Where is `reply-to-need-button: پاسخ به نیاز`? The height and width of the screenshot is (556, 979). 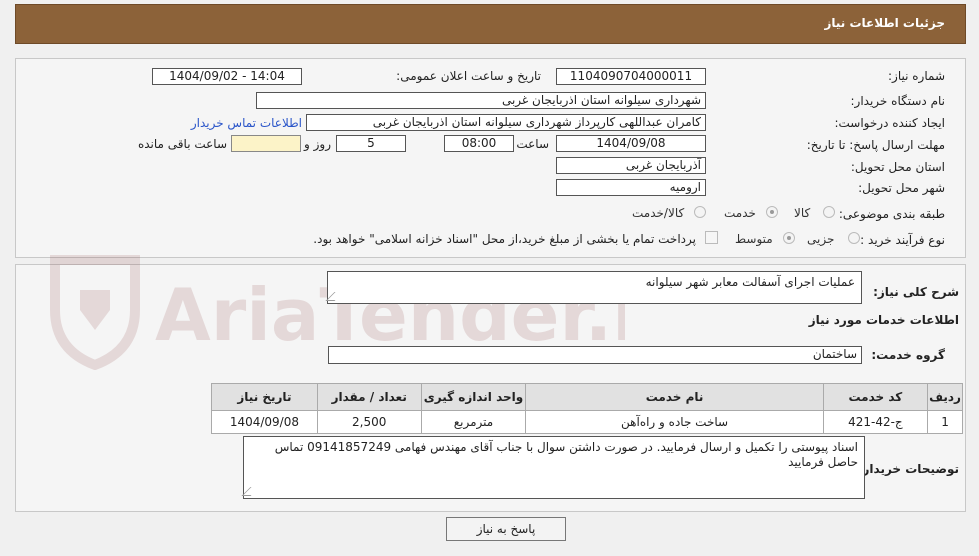
reply-to-need-button: پاسخ به نیاز is located at coordinates (506, 529).